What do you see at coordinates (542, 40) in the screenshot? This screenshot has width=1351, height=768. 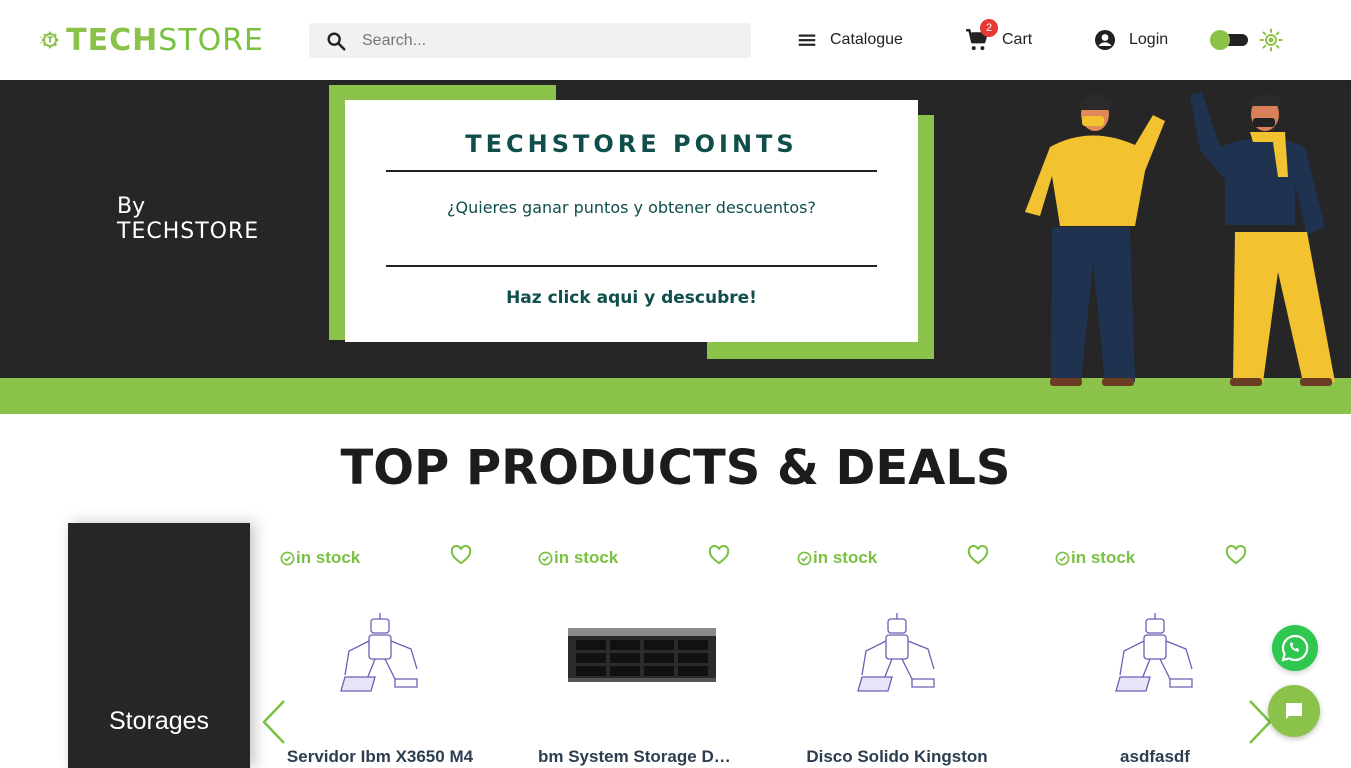 I see `search-input` at bounding box center [542, 40].